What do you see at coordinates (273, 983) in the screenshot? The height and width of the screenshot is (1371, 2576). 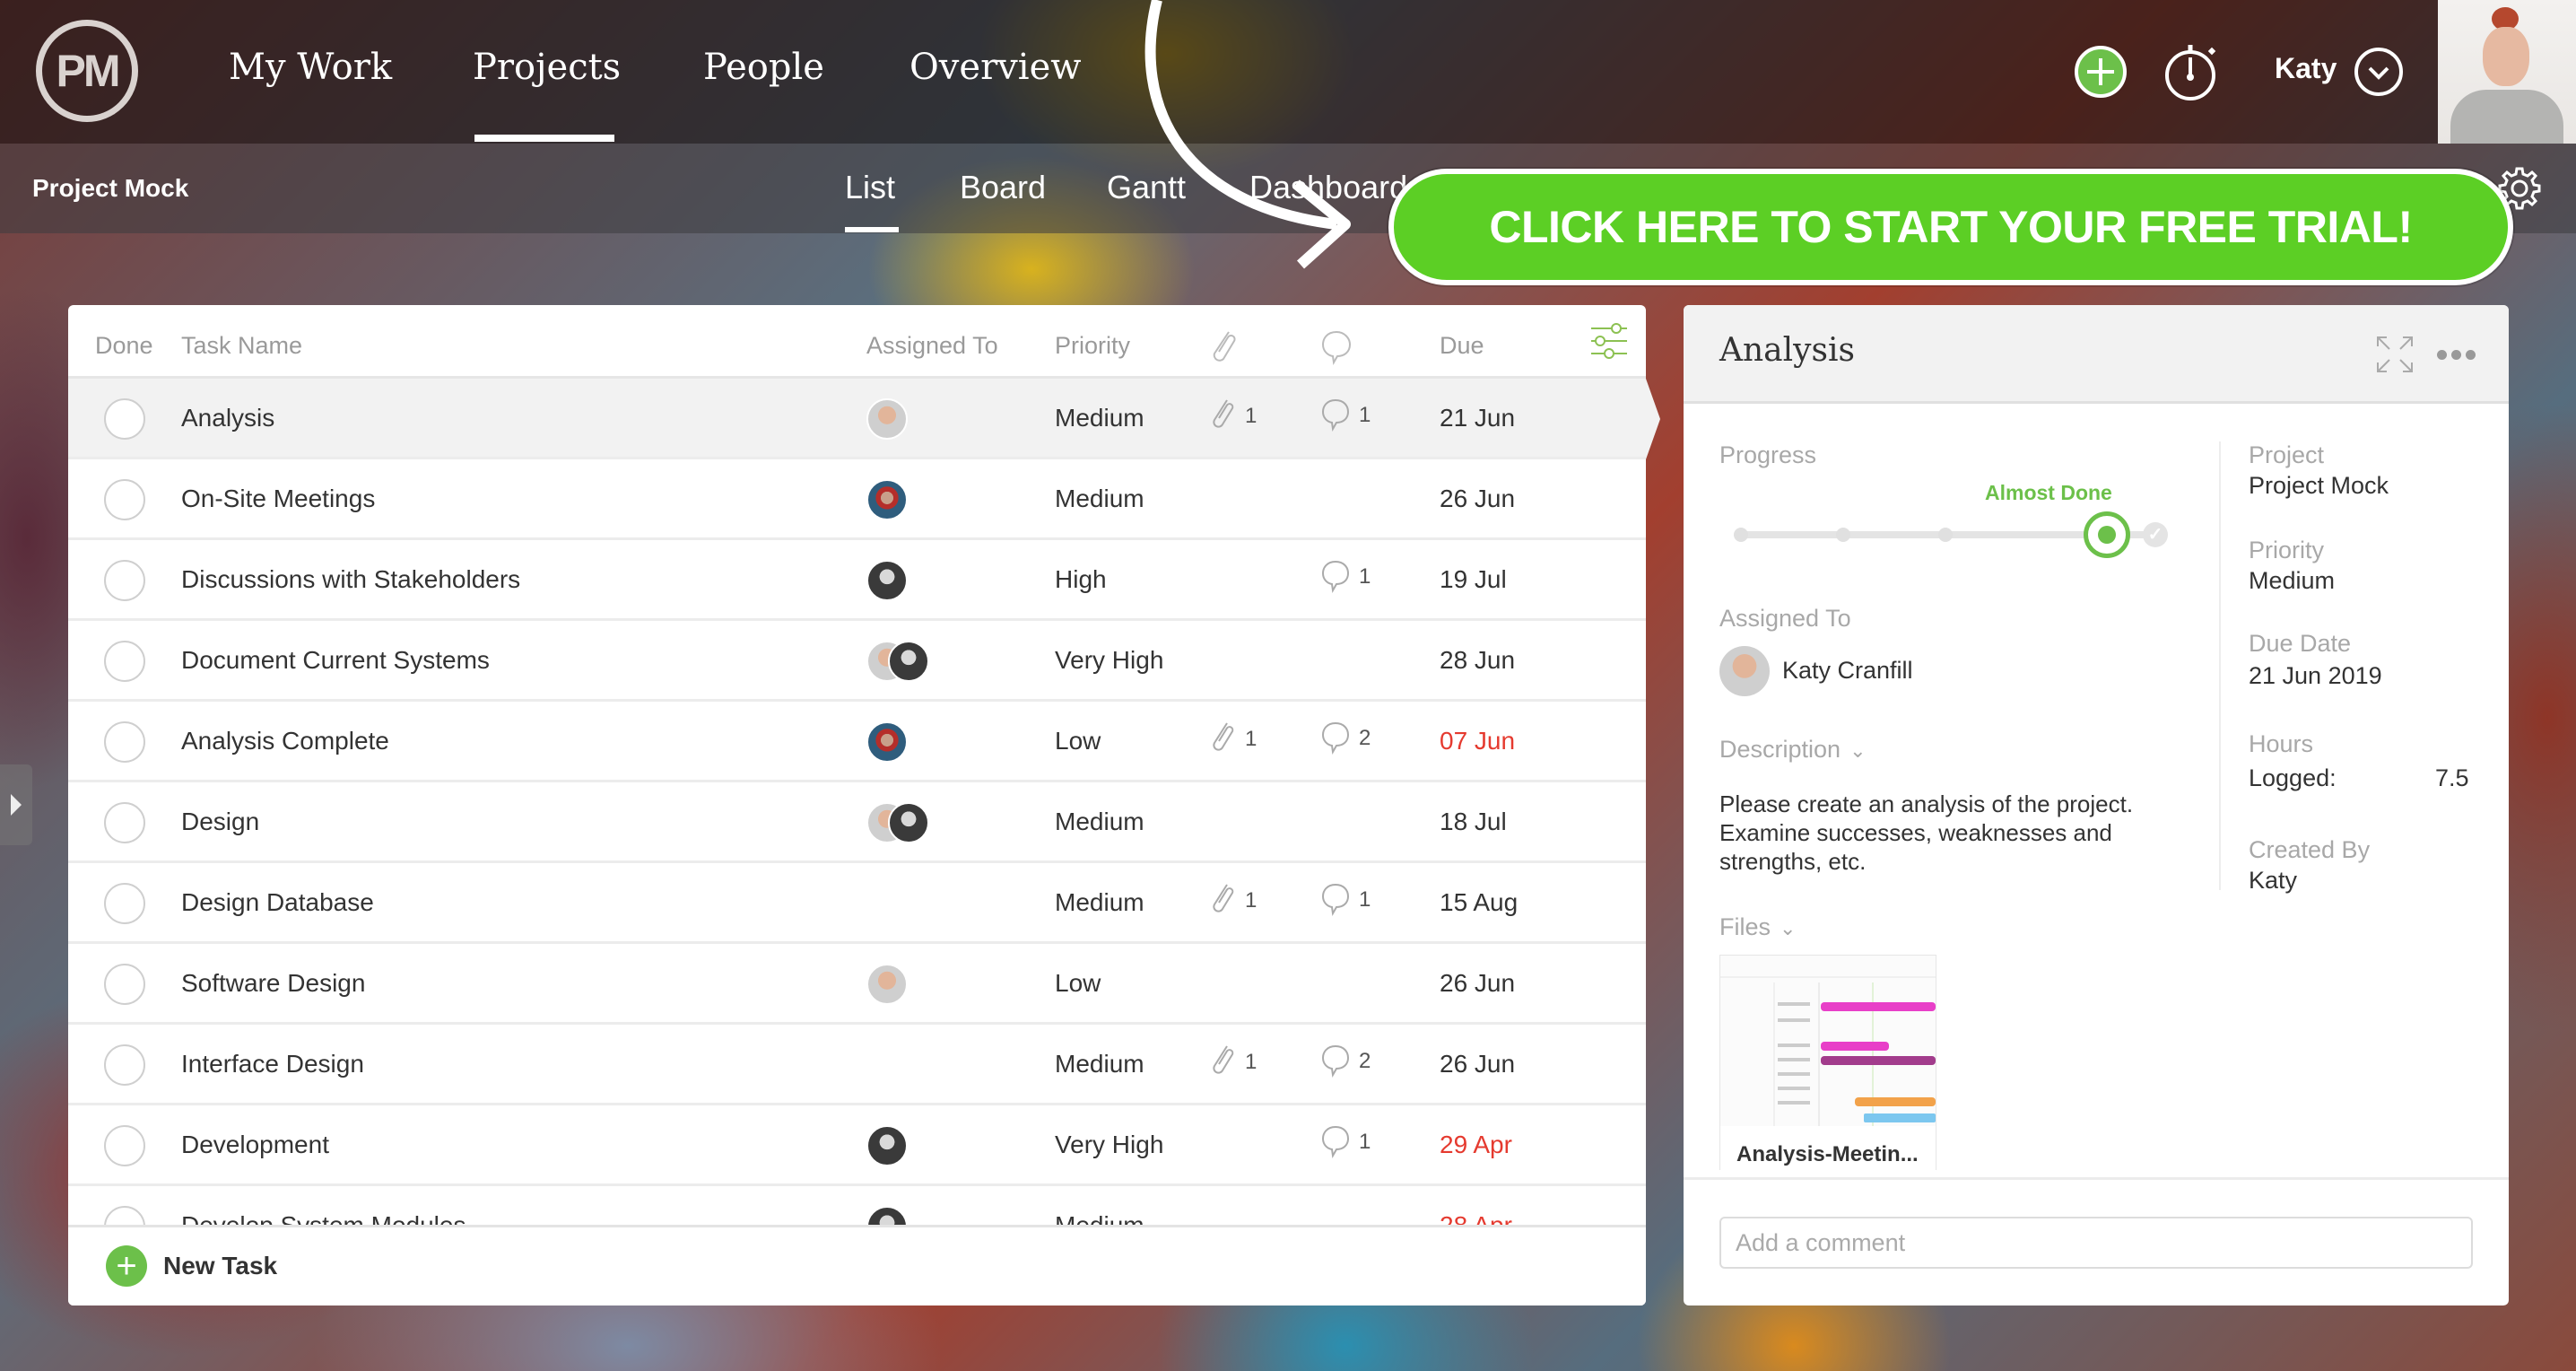 I see `task-name: Software Design` at bounding box center [273, 983].